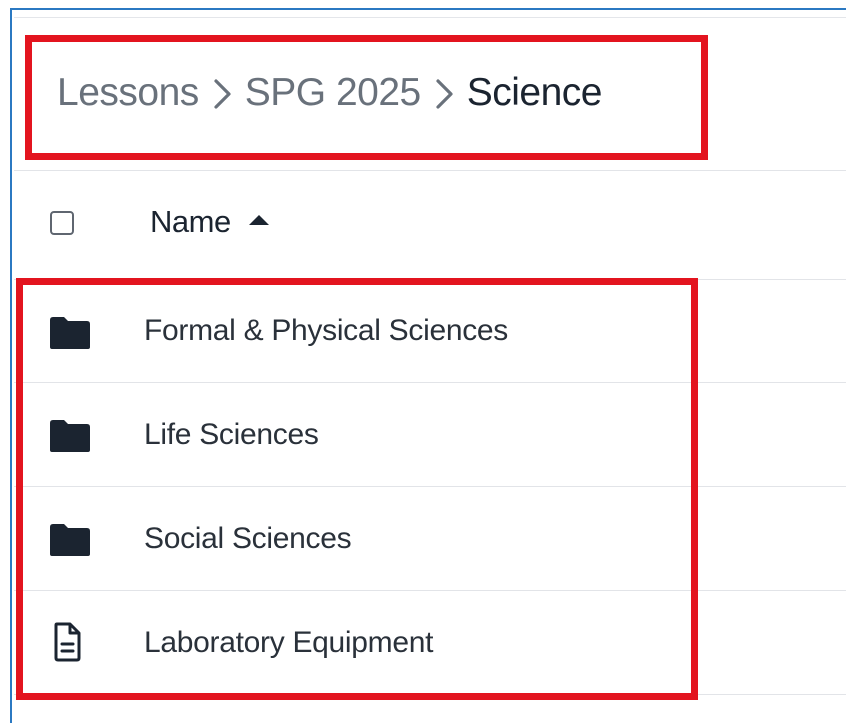  I want to click on breadcrumb: Lessons SPG 2025 Science, so click(329, 93).